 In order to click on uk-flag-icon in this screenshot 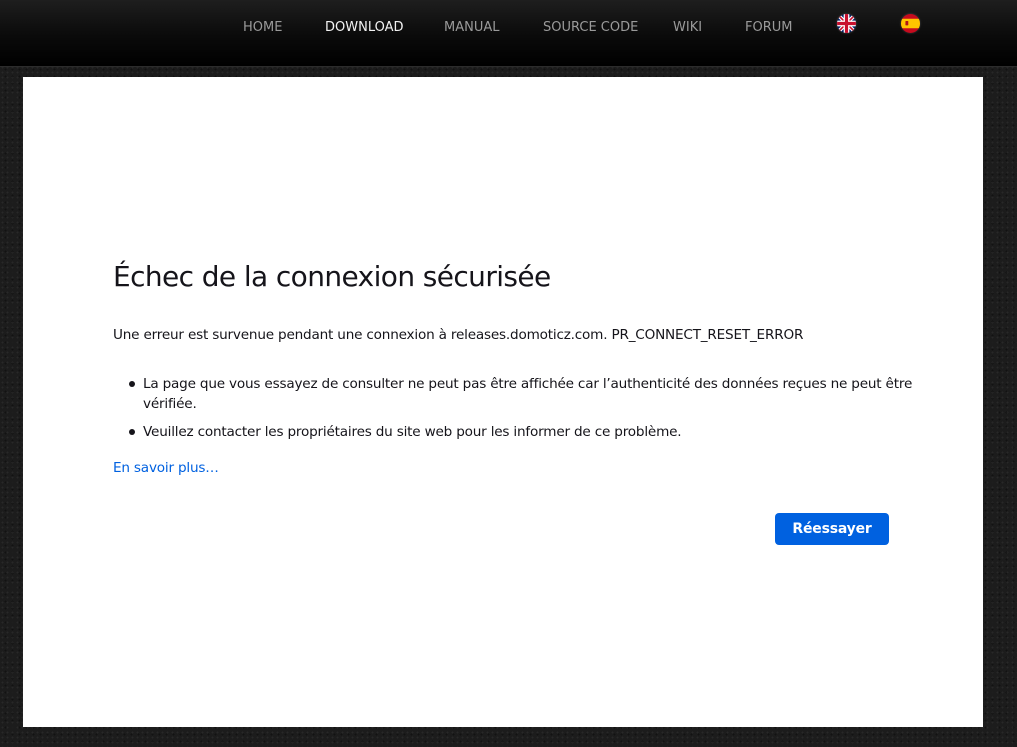, I will do `click(846, 23)`.